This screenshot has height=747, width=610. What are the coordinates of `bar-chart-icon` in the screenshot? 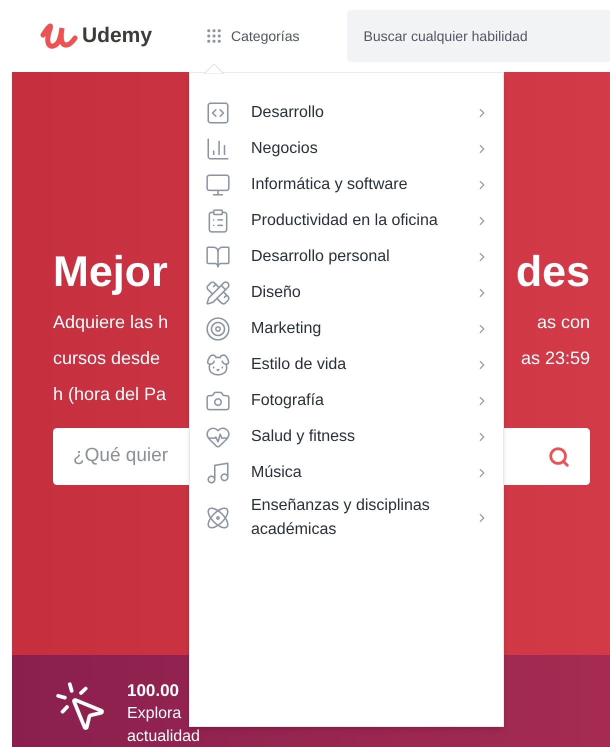 It's located at (218, 149).